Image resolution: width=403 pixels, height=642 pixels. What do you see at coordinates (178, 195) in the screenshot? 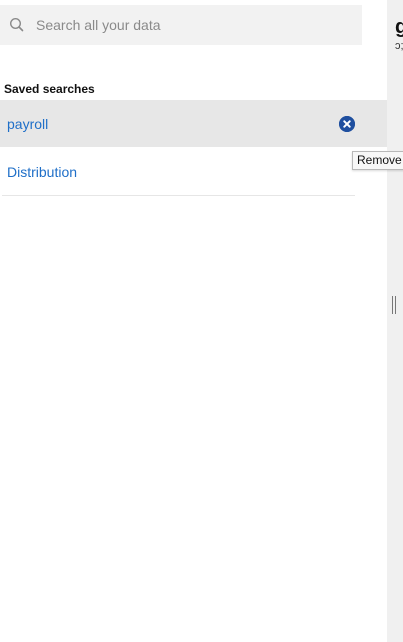
I see `divider` at bounding box center [178, 195].